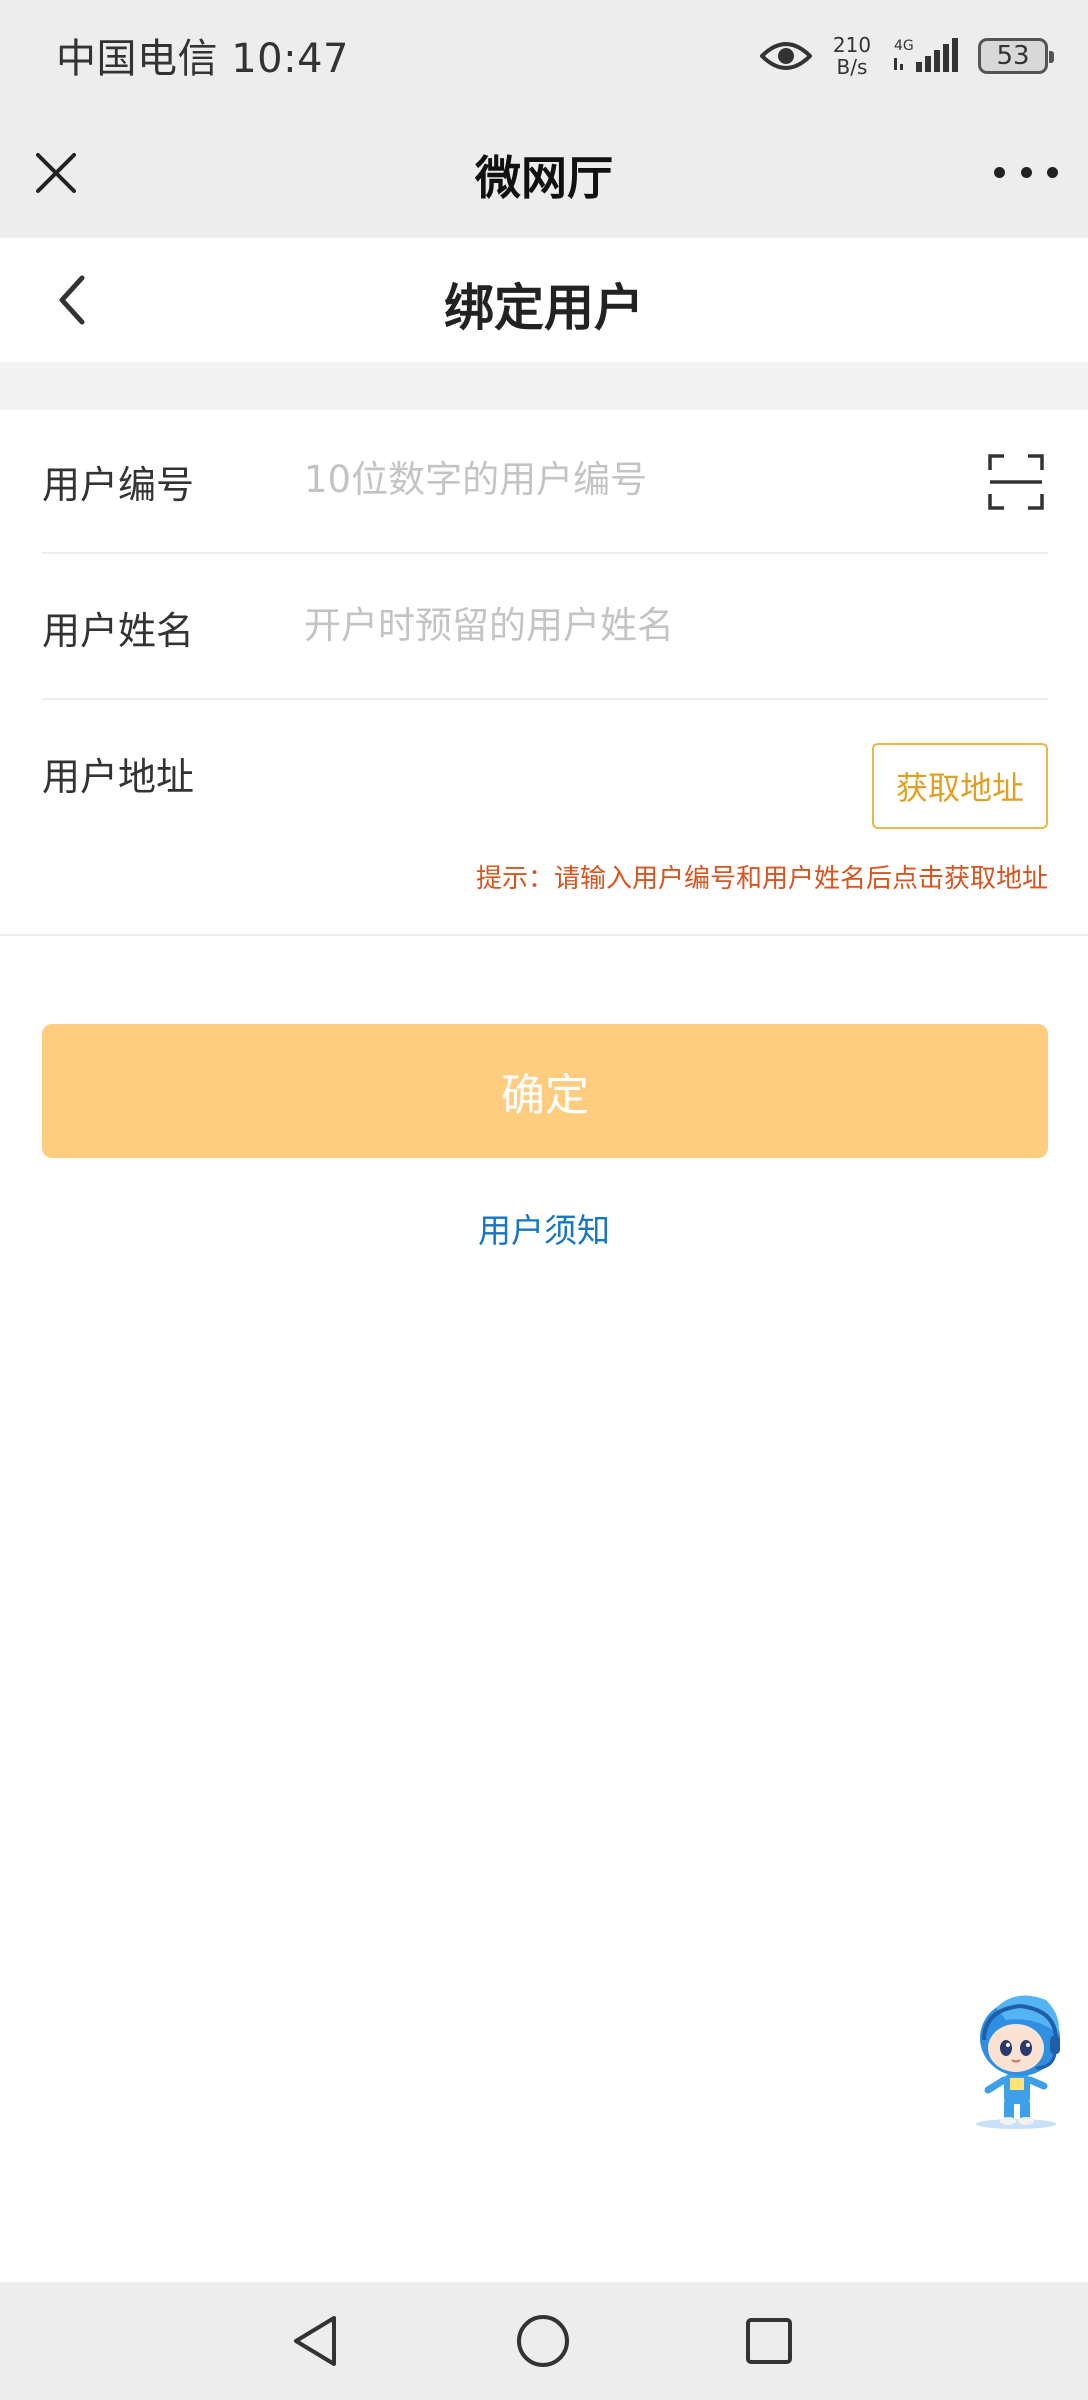 Image resolution: width=1088 pixels, height=2400 pixels. What do you see at coordinates (544, 1228) in the screenshot?
I see `user-notice-link: 用户须知` at bounding box center [544, 1228].